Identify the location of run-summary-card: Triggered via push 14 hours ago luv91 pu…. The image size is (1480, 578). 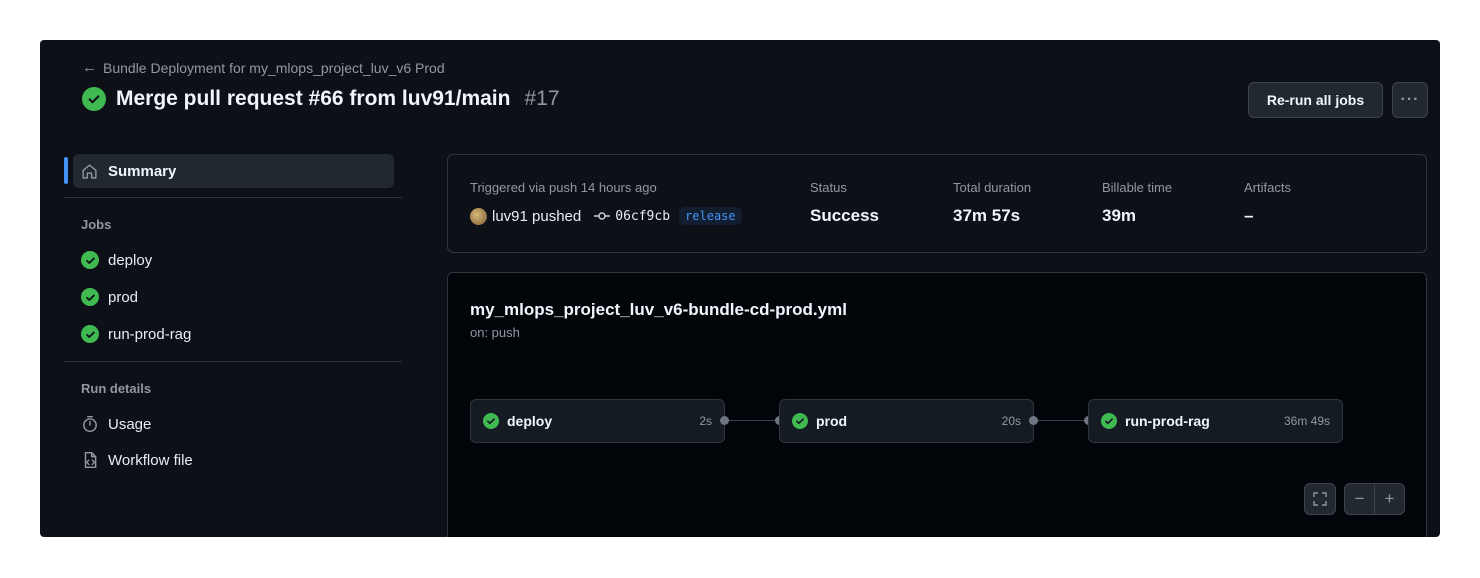
(937, 203).